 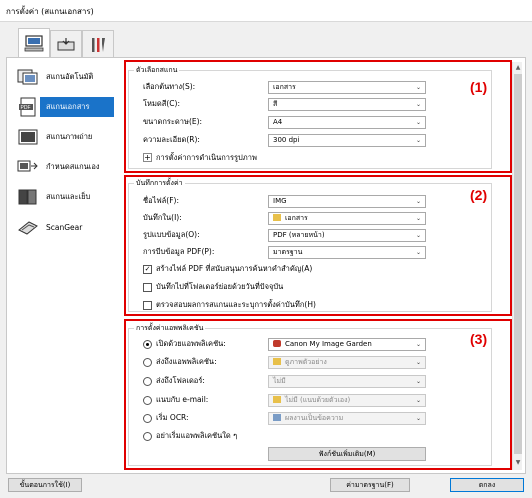 What do you see at coordinates (180, 380) in the screenshot?
I see `send-to-folder-label: ส่งถึงโฟลเดอร์:` at bounding box center [180, 380].